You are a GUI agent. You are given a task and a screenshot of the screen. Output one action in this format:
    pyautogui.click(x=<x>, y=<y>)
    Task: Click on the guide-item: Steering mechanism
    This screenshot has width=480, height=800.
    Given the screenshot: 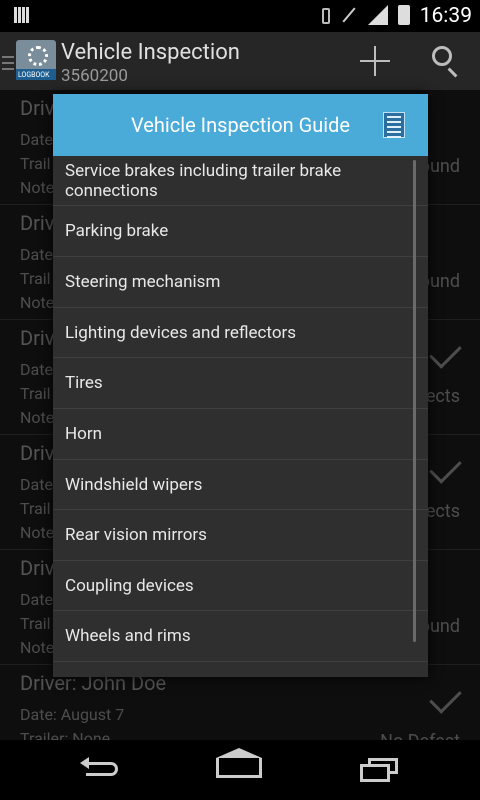 What is the action you would take?
    pyautogui.click(x=240, y=282)
    